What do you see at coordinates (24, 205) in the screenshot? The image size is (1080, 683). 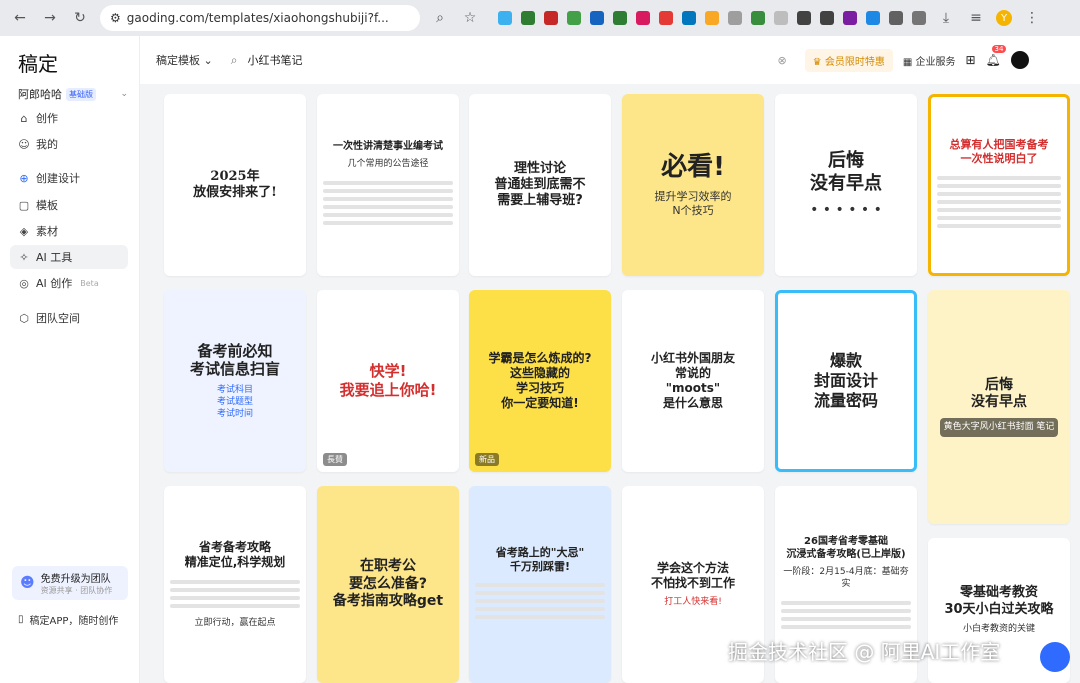 I see `template-icon: ▢` at bounding box center [24, 205].